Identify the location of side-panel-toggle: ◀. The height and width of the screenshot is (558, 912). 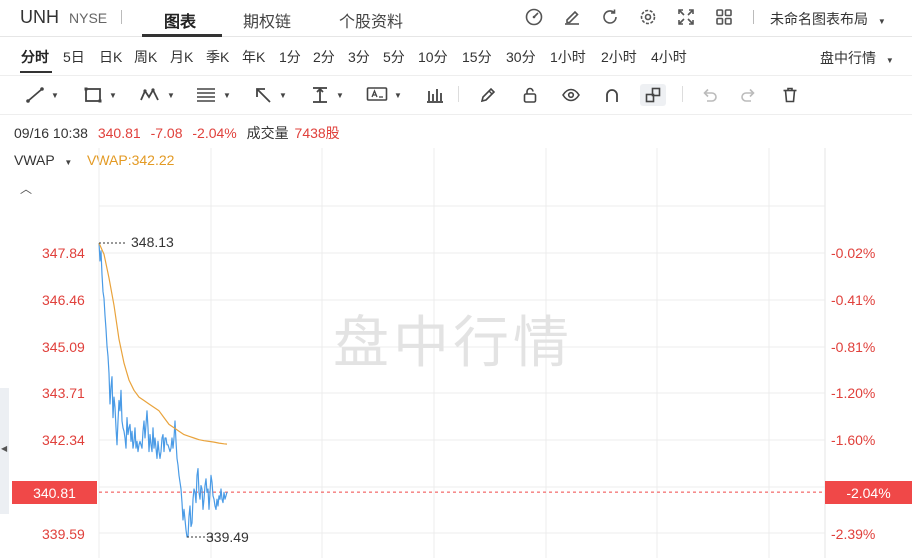
(4, 451).